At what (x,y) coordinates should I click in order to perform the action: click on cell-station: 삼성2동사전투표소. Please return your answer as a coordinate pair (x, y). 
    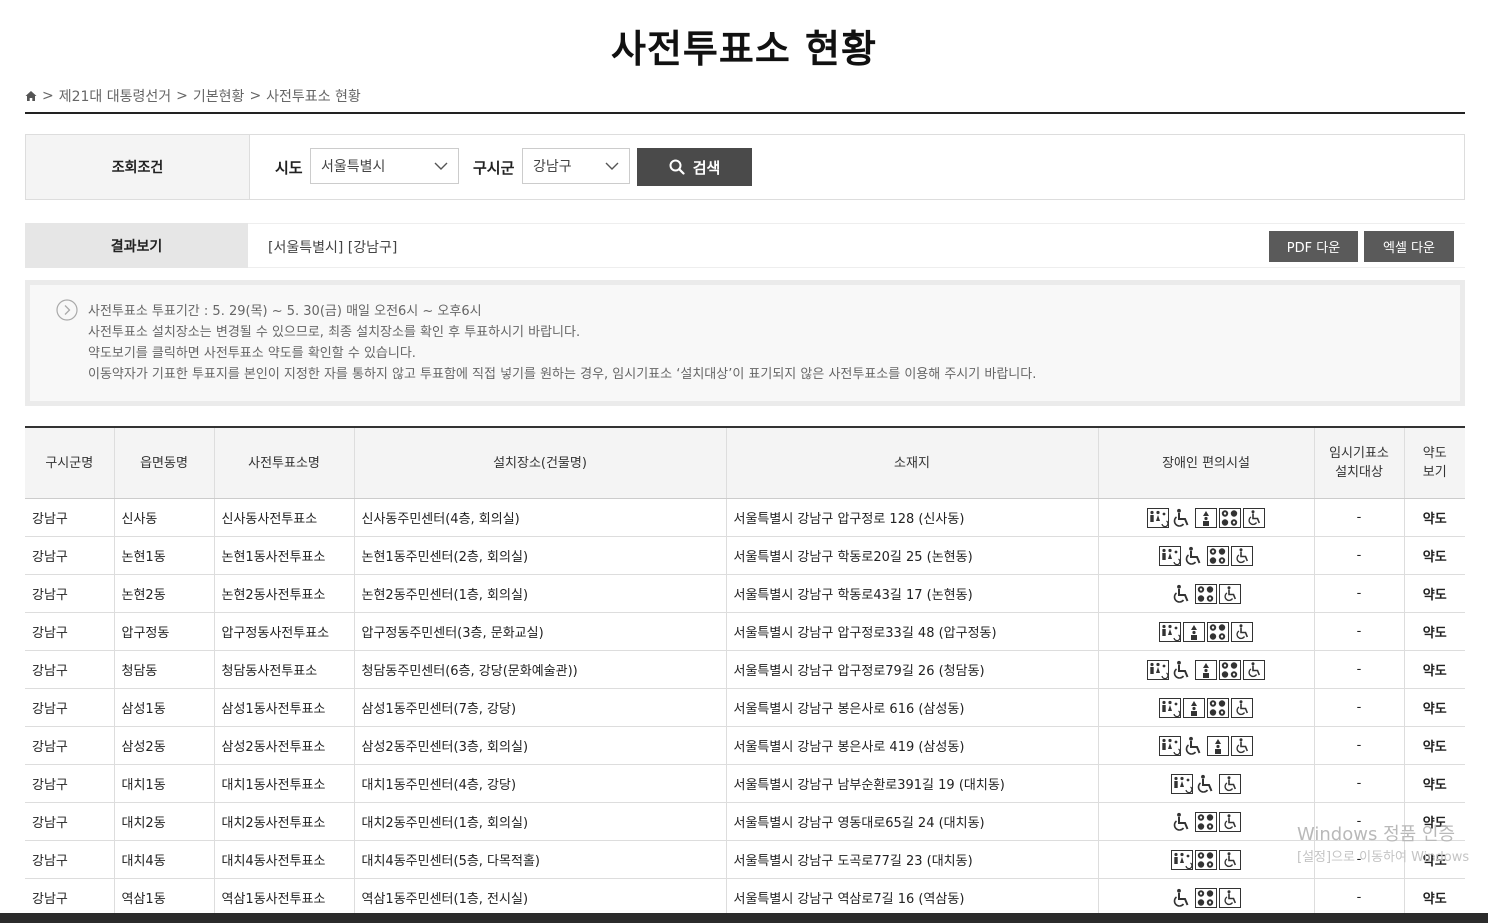
    Looking at the image, I should click on (284, 745).